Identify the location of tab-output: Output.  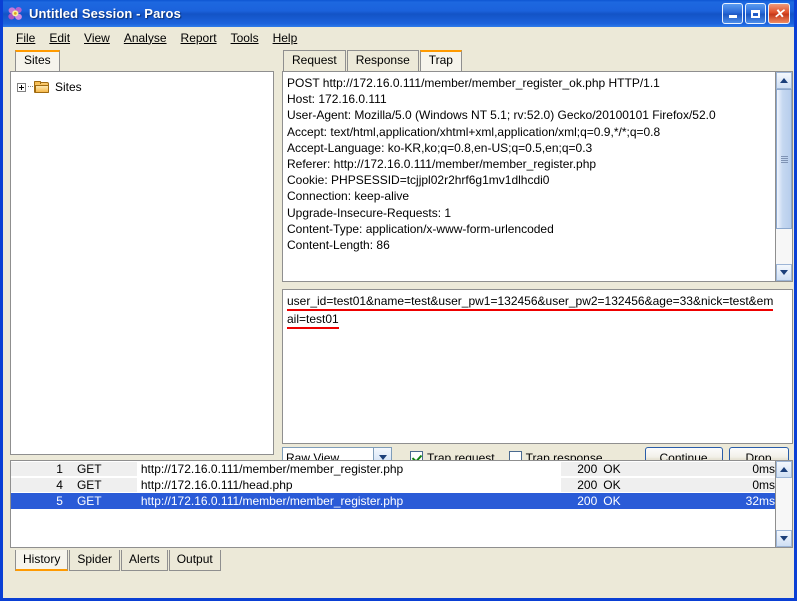
(194, 560).